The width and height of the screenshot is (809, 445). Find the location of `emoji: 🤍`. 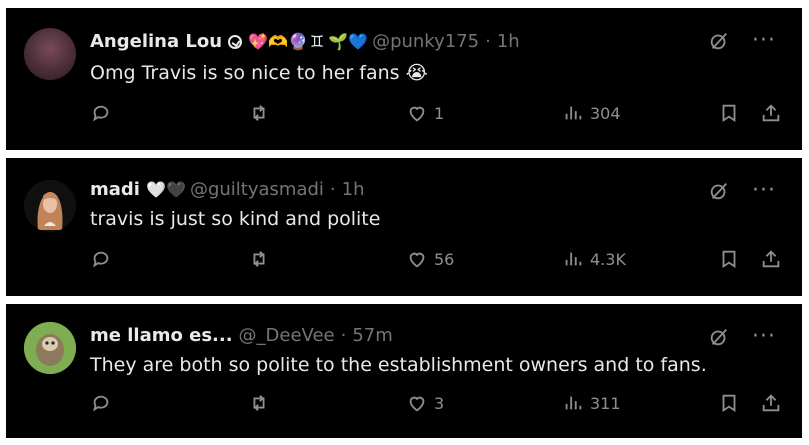

emoji: 🤍 is located at coordinates (155, 189).